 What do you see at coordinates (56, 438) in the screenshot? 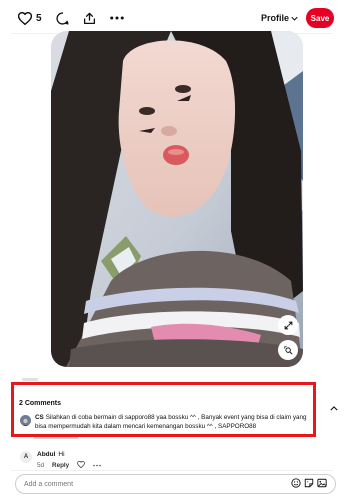
I see `cut-off-reply-row` at bounding box center [56, 438].